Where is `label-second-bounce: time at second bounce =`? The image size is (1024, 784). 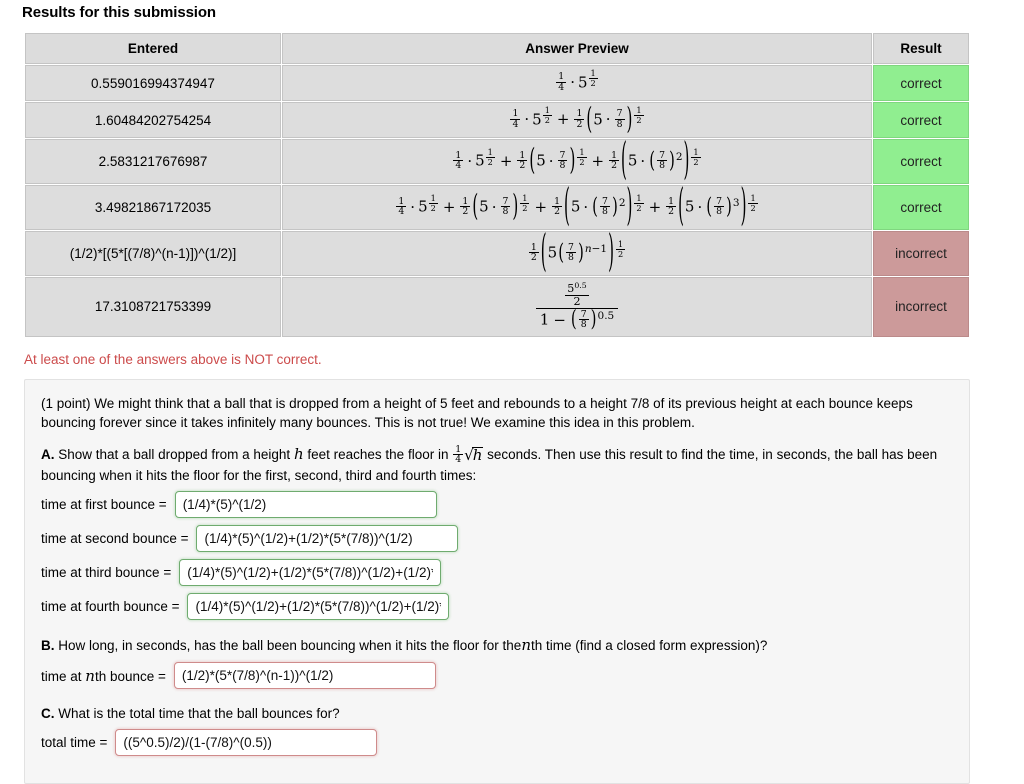
label-second-bounce: time at second bounce = is located at coordinates (115, 538).